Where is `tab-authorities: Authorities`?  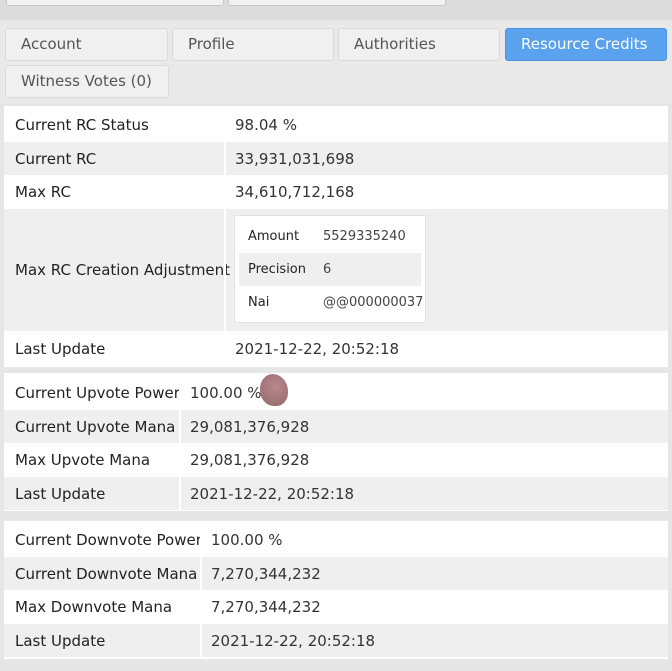 tab-authorities: Authorities is located at coordinates (419, 44).